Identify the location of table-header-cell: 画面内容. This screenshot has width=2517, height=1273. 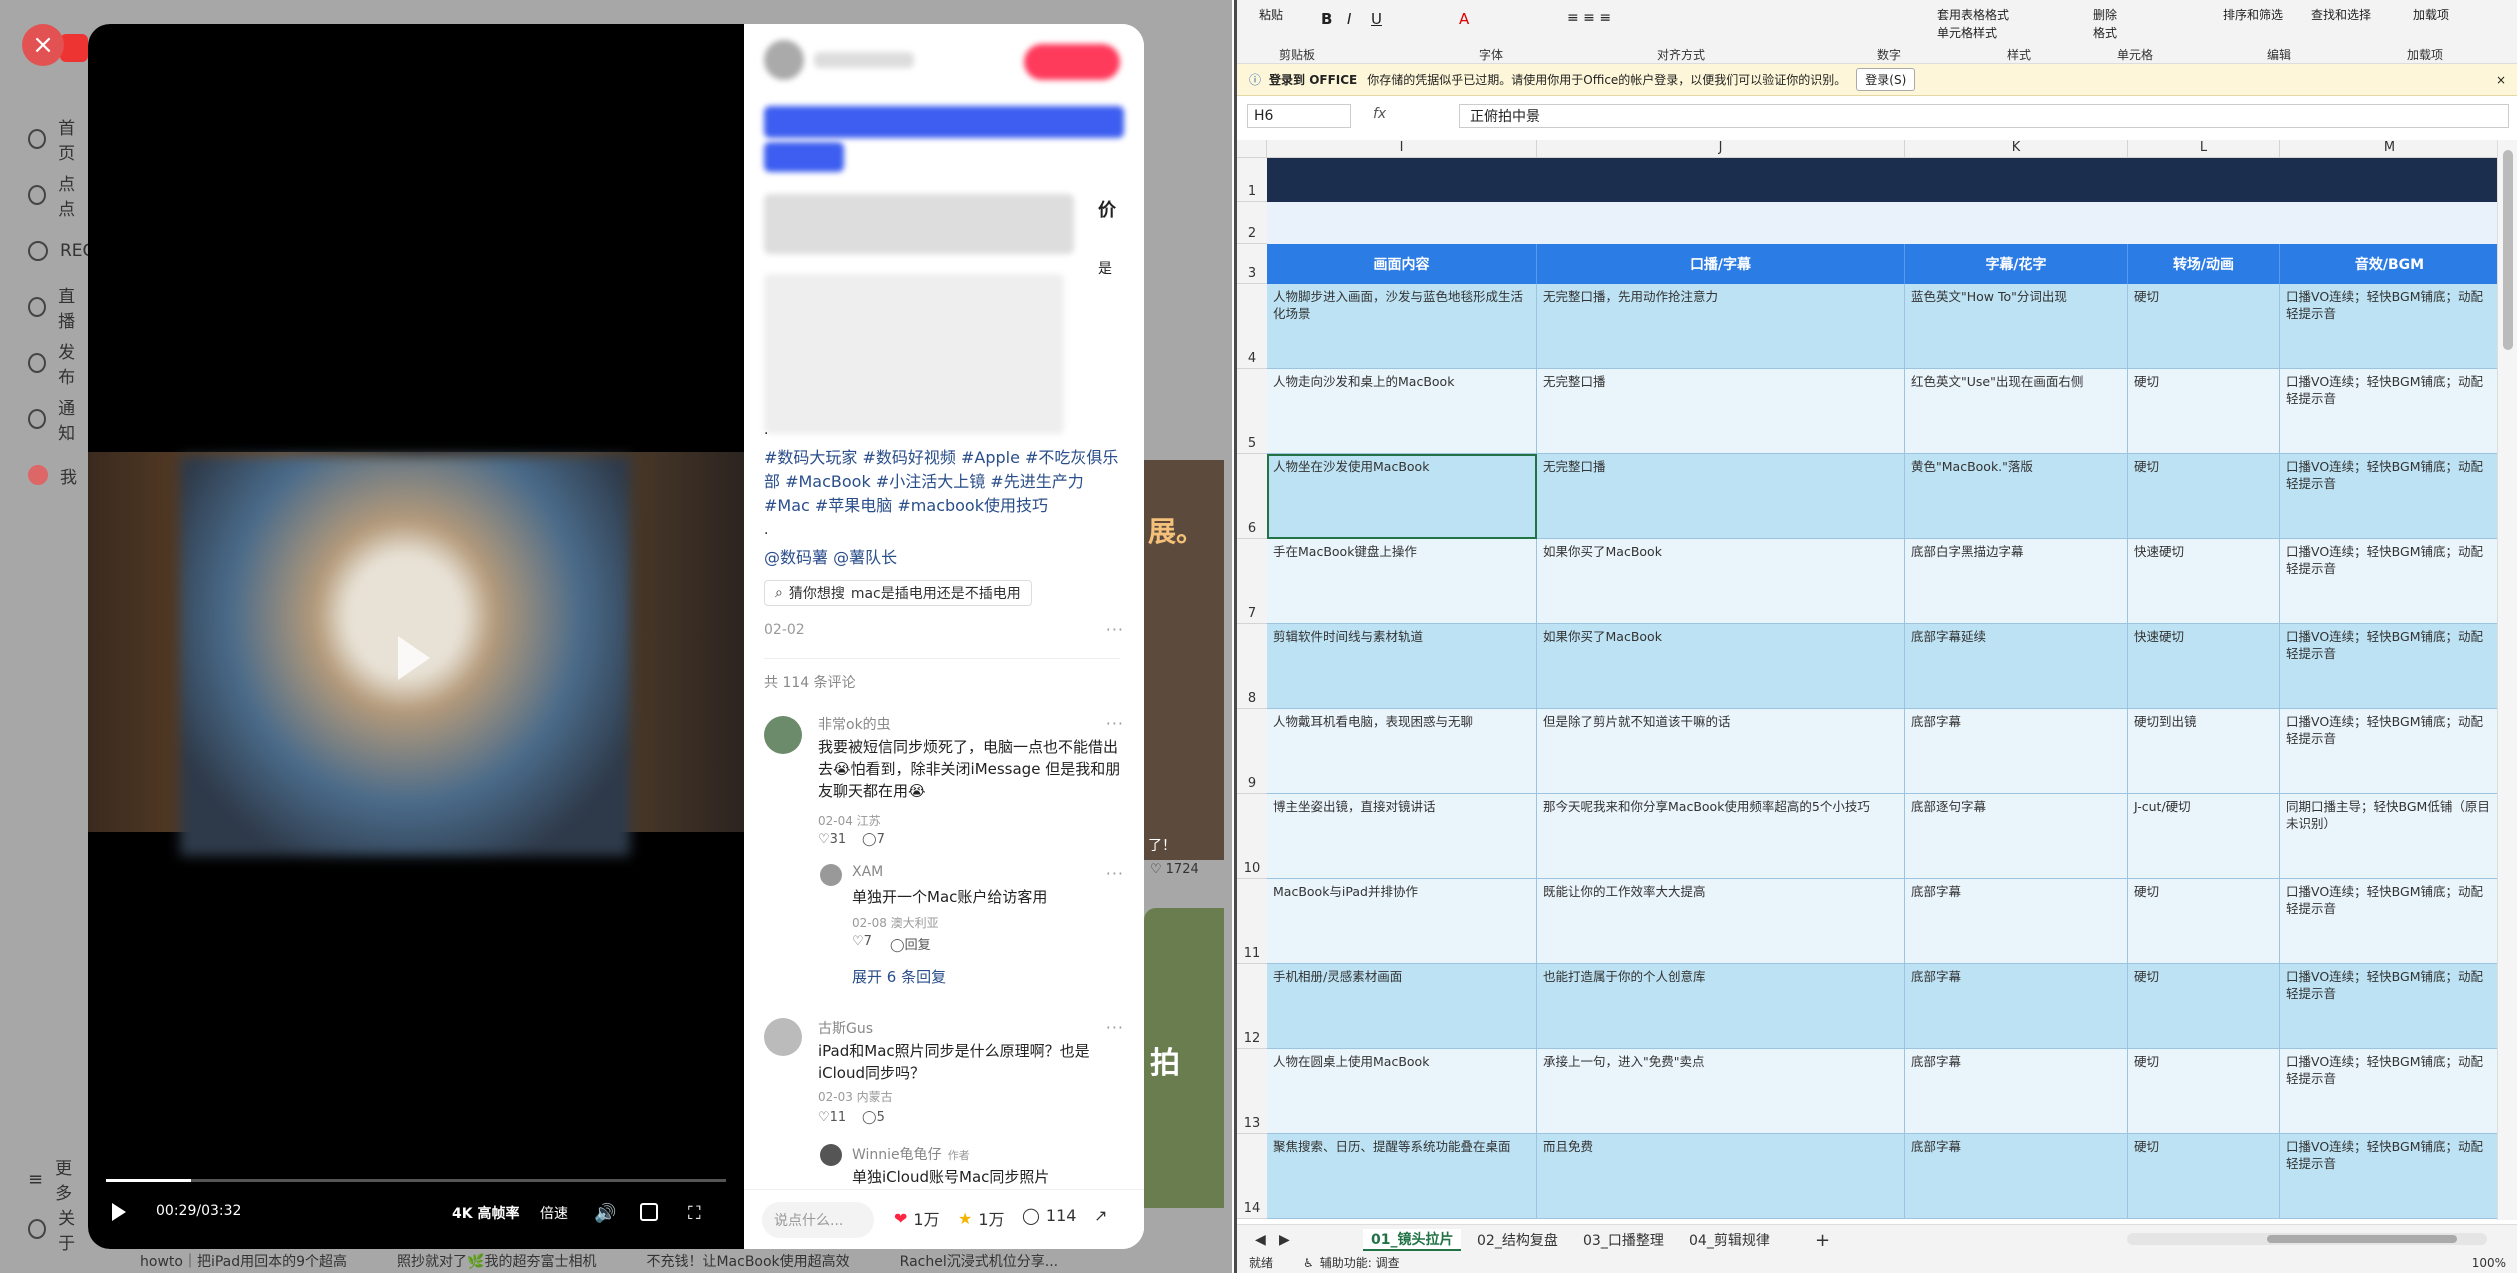
(1402, 264).